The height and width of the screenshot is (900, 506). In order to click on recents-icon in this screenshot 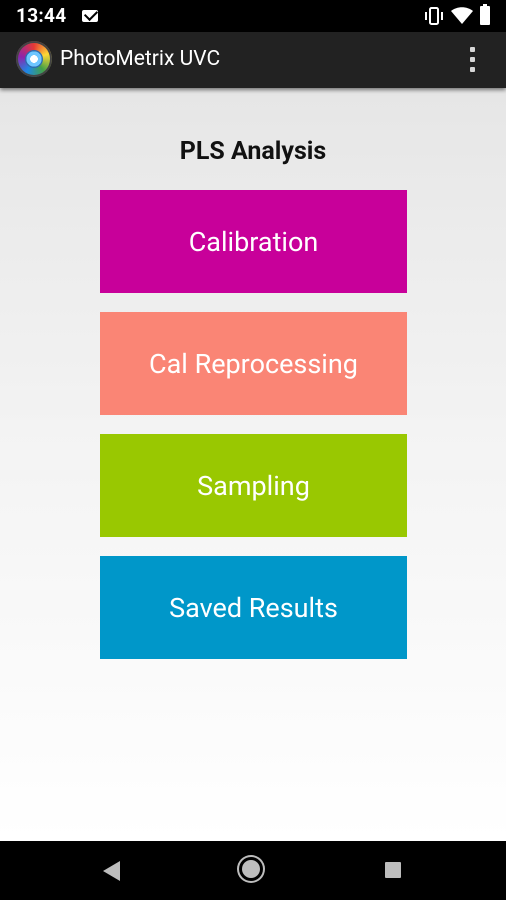, I will do `click(393, 870)`.